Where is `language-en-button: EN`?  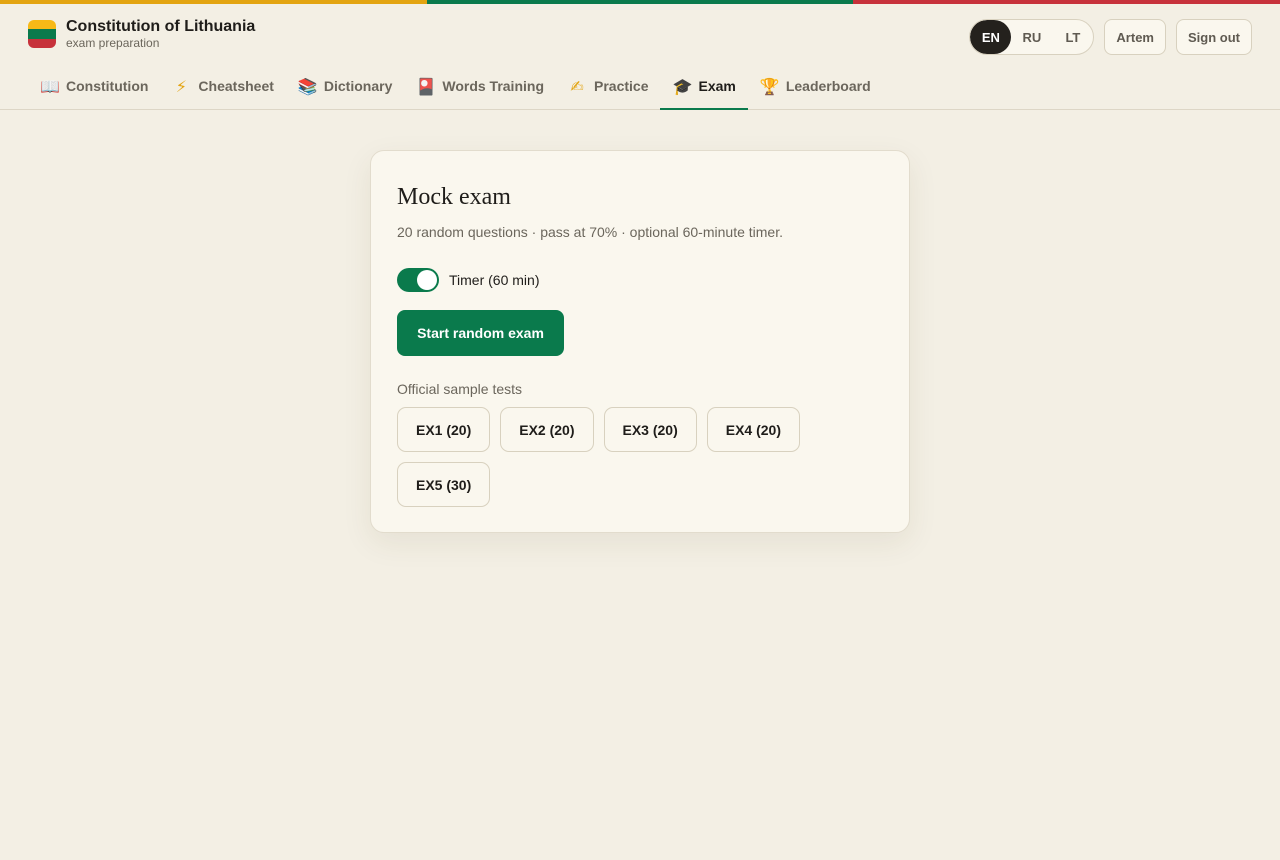
language-en-button: EN is located at coordinates (991, 37).